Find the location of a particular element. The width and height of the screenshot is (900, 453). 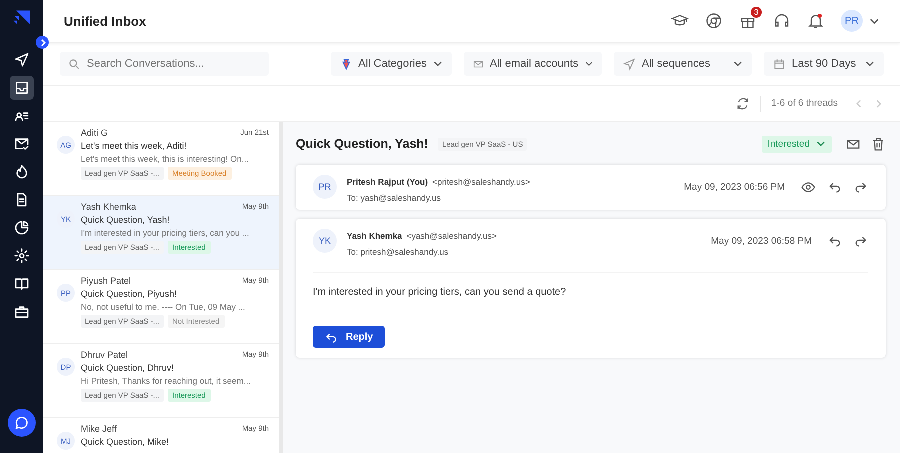

filter-dropdown: All sequences is located at coordinates (683, 64).